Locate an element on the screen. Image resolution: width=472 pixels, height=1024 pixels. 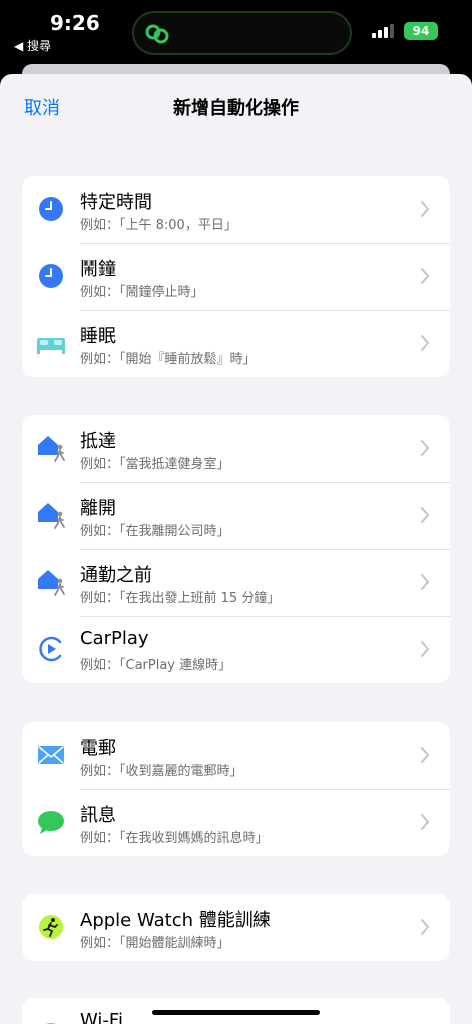
row-title: 通勤之前 is located at coordinates (116, 575).